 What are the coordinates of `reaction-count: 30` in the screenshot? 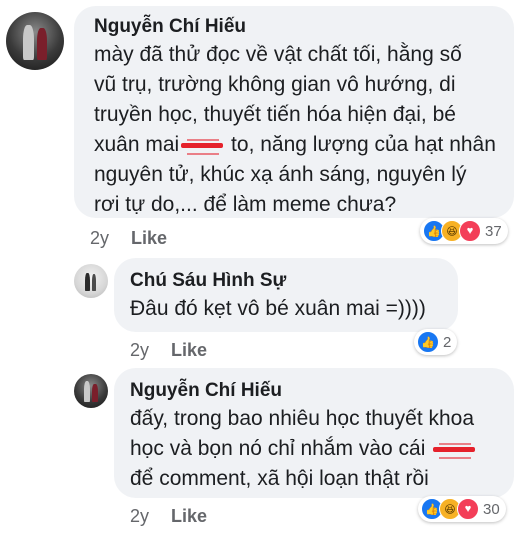 It's located at (491, 509).